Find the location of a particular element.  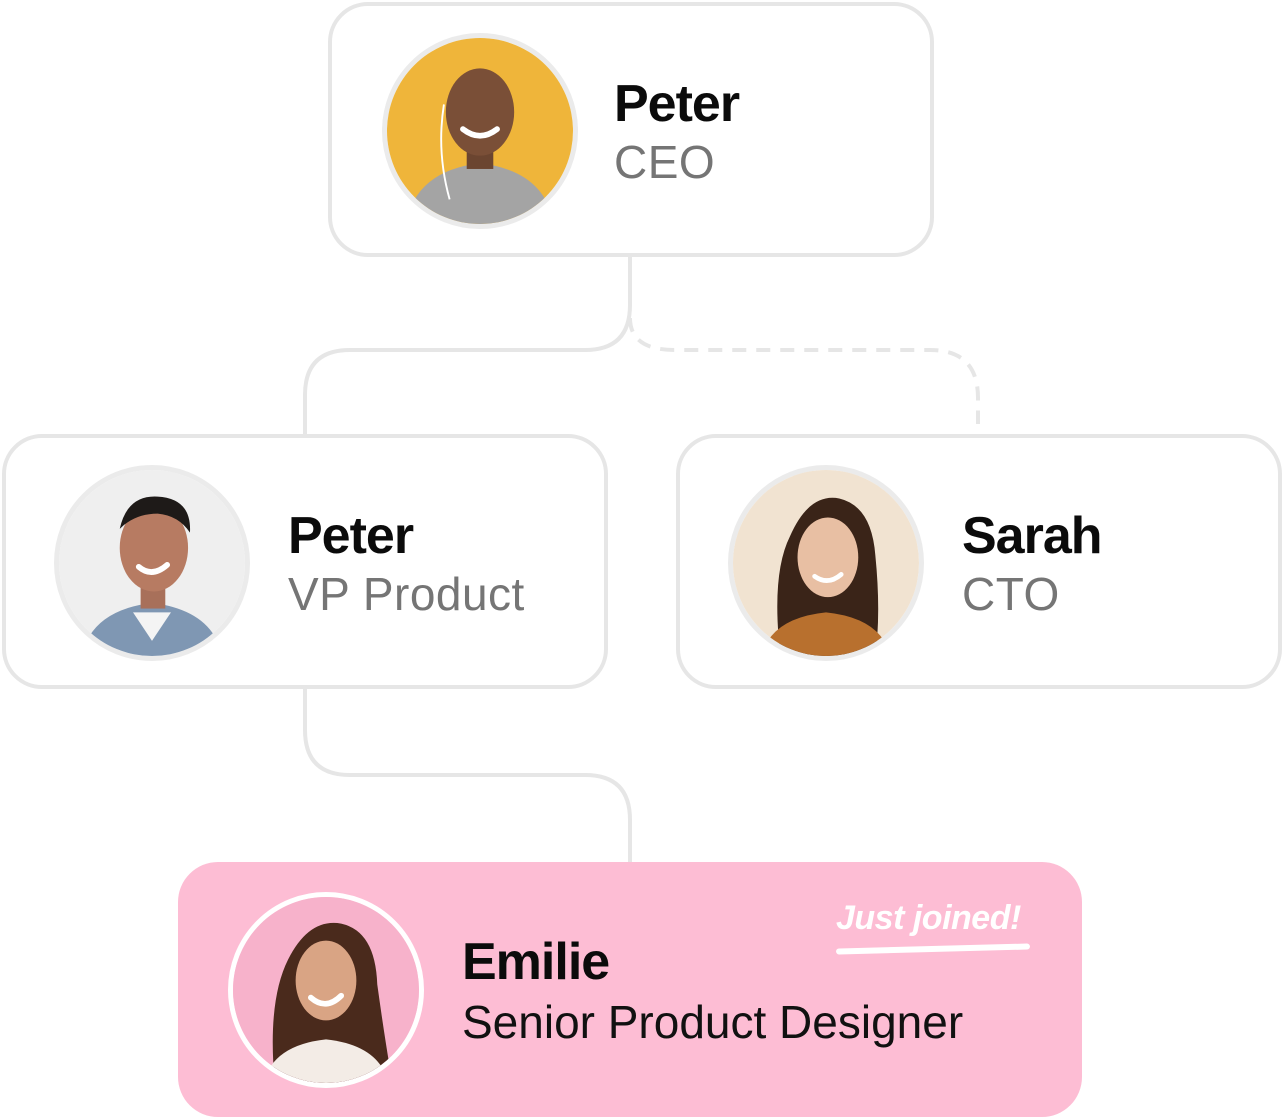

just-joined-underline is located at coordinates (933, 949).